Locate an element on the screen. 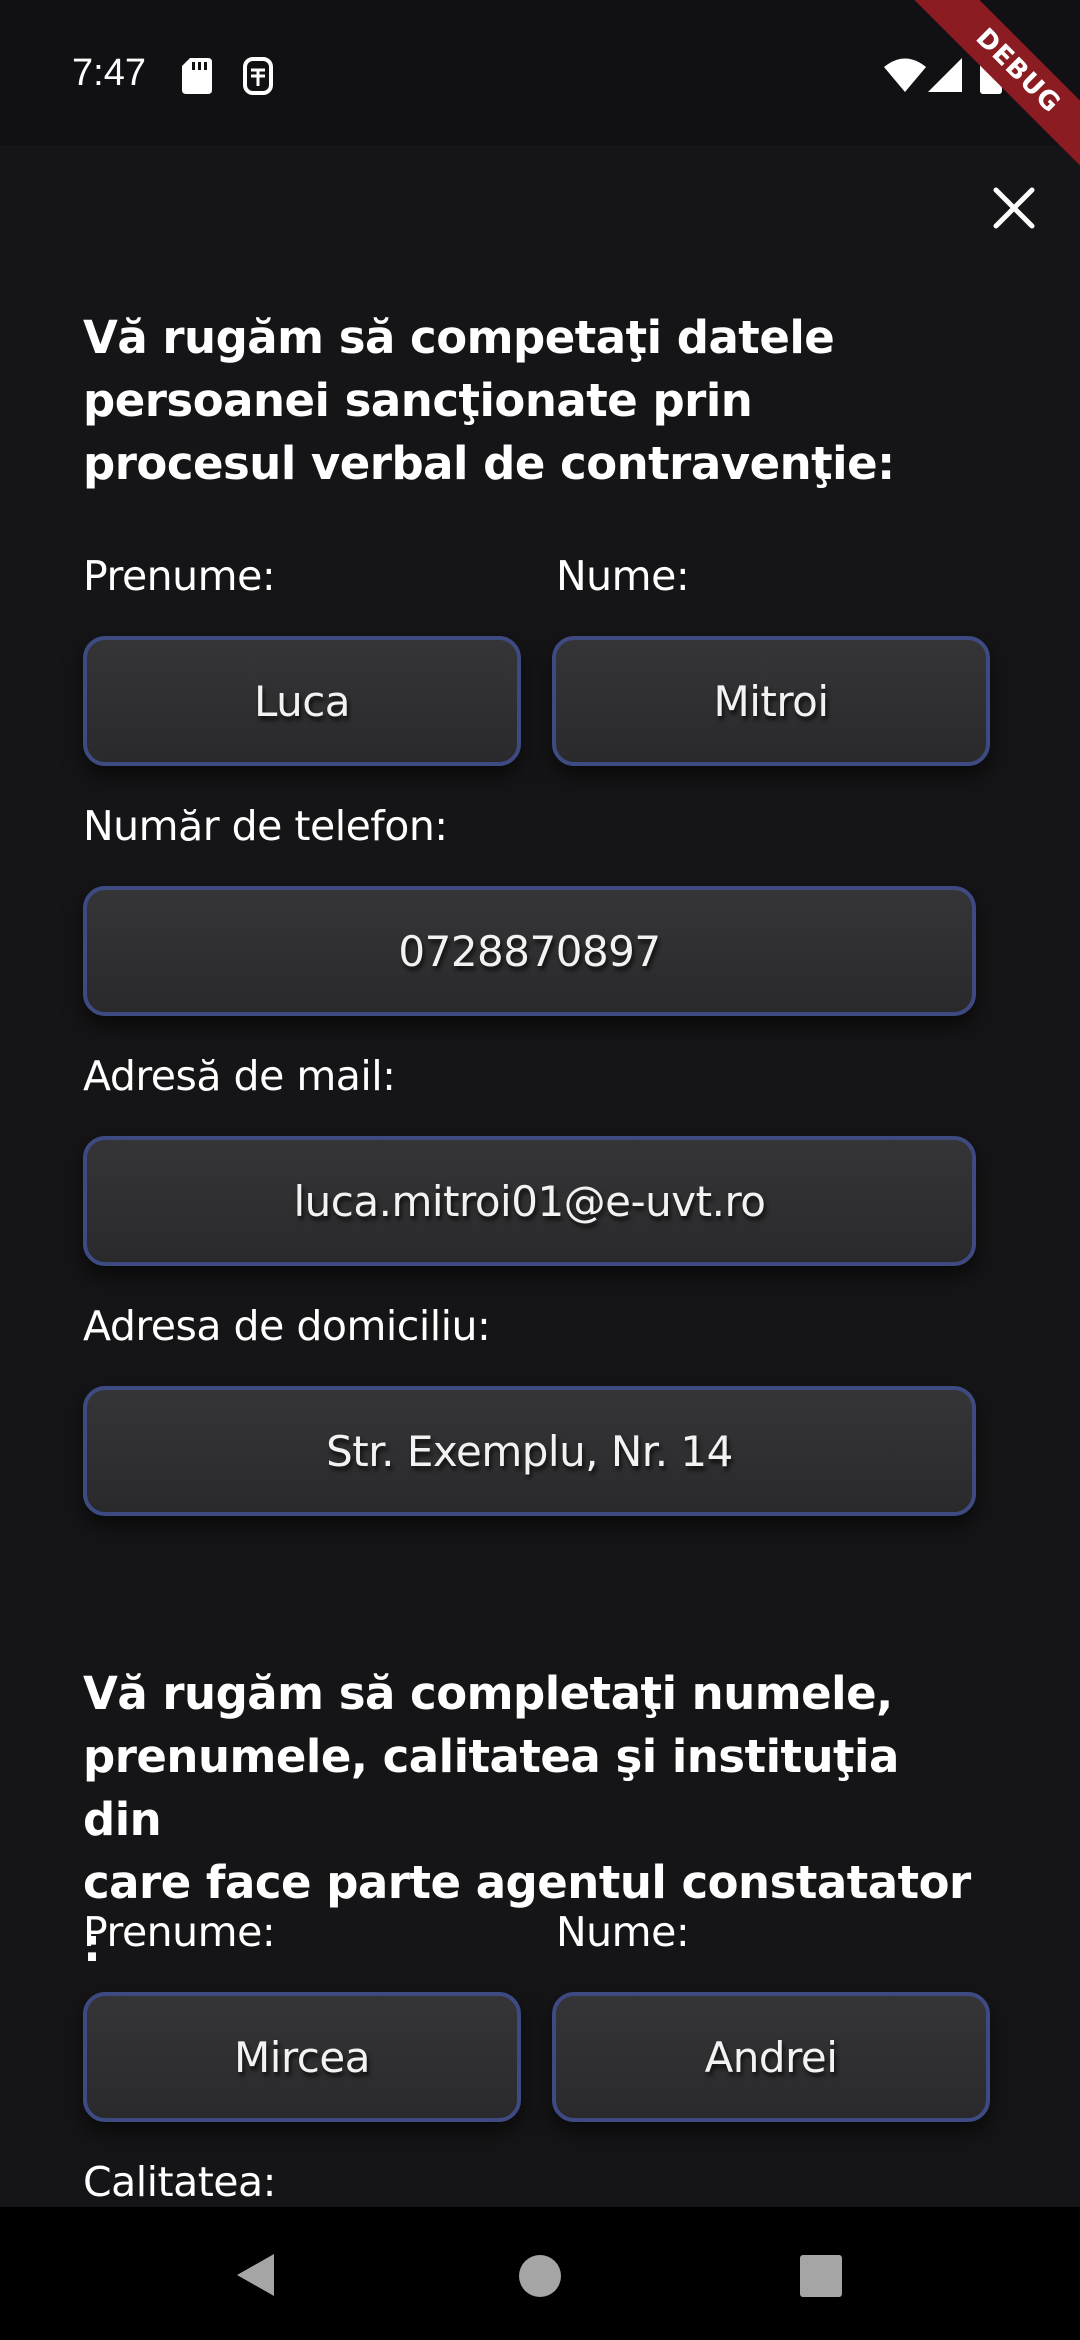 This screenshot has height=2340, width=1080. heading-line: prenumele, calitatea şi instituţia din is located at coordinates (491, 1788).